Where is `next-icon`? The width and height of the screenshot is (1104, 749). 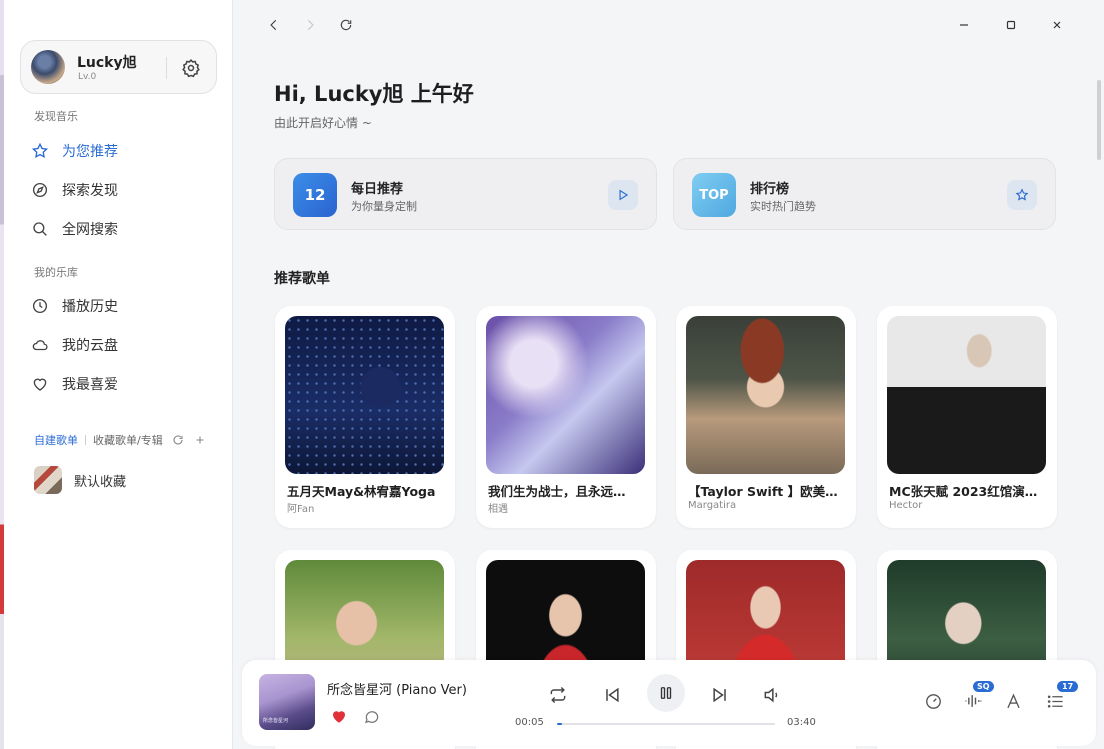
next-icon is located at coordinates (720, 695).